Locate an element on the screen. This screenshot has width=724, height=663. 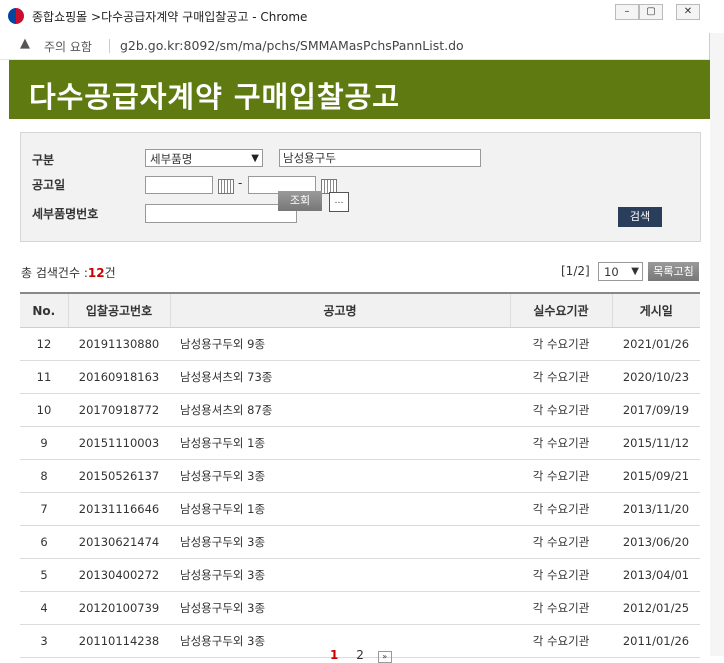
background-window-edge is located at coordinates (716, 344).